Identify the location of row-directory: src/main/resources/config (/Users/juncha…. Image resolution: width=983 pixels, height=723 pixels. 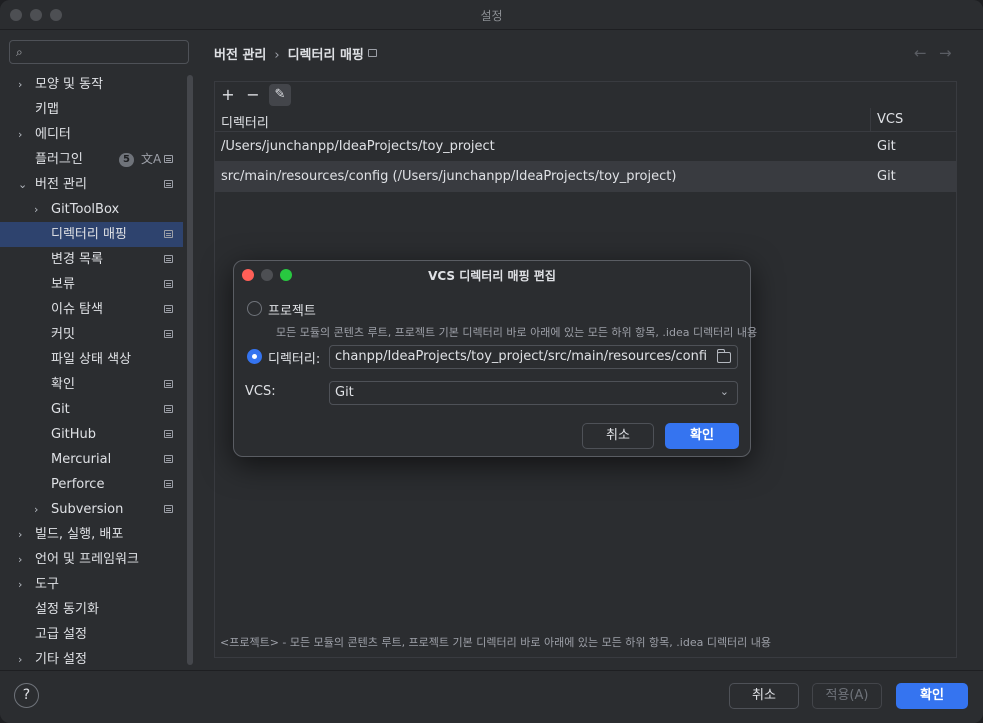
(449, 176).